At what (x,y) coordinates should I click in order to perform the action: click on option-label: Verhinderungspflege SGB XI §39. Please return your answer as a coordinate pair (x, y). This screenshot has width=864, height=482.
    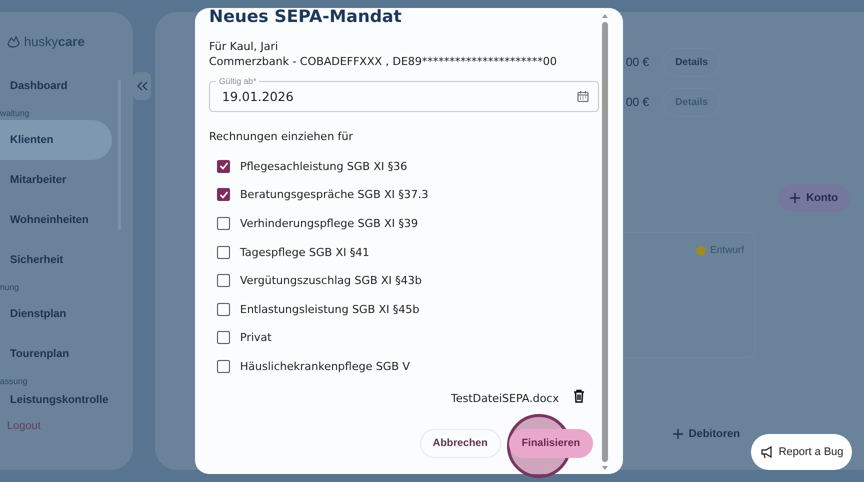
    Looking at the image, I should click on (329, 223).